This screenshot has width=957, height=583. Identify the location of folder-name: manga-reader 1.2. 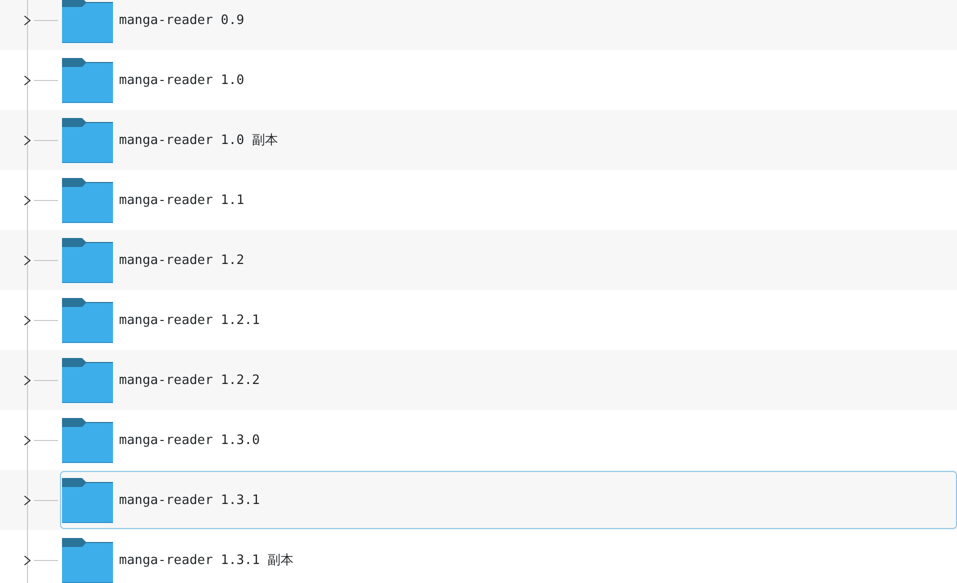
(181, 260).